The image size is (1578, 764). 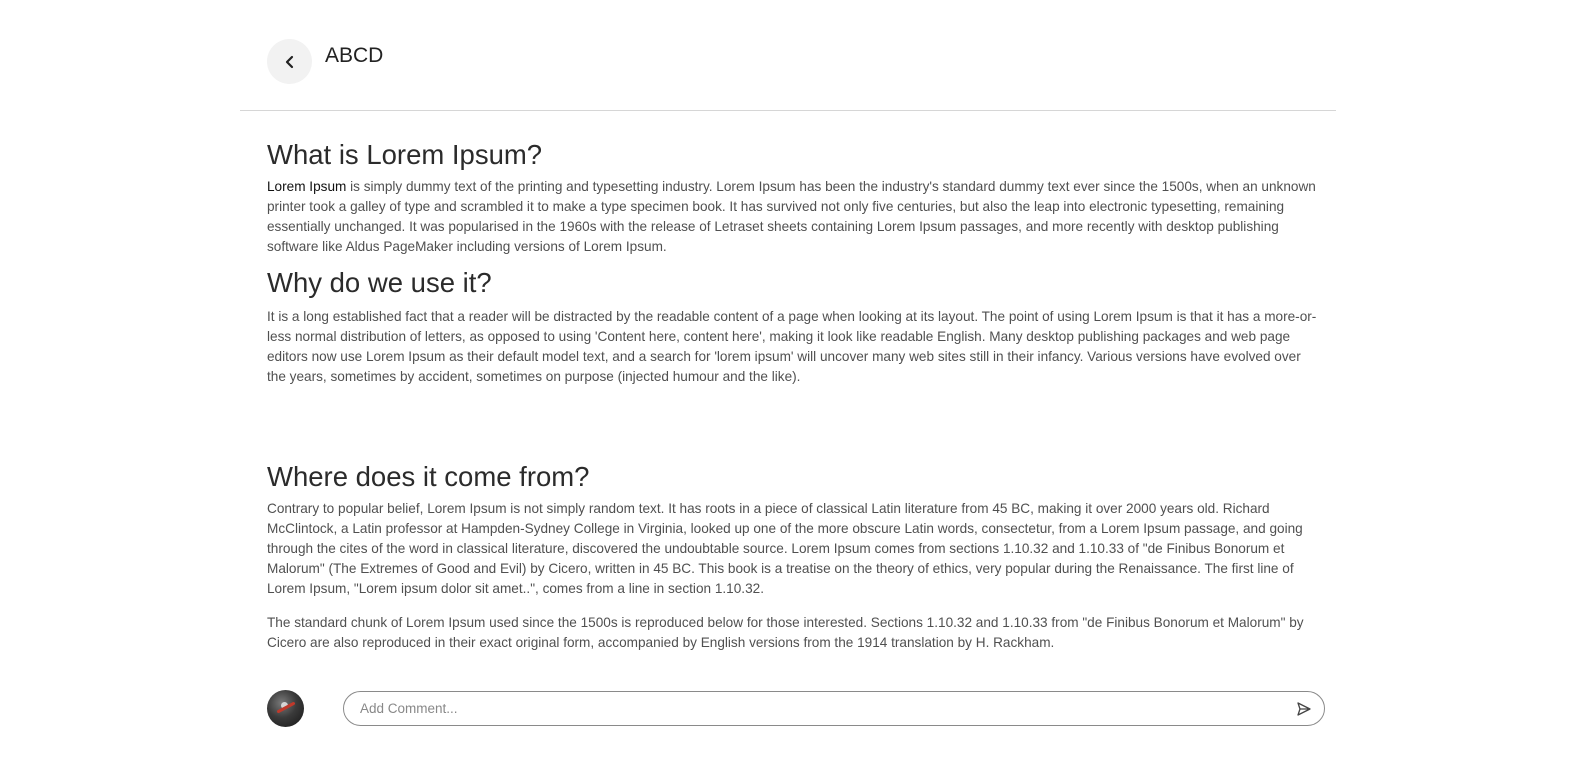 I want to click on section-title: What is Lorem Ipsum?, so click(x=405, y=154).